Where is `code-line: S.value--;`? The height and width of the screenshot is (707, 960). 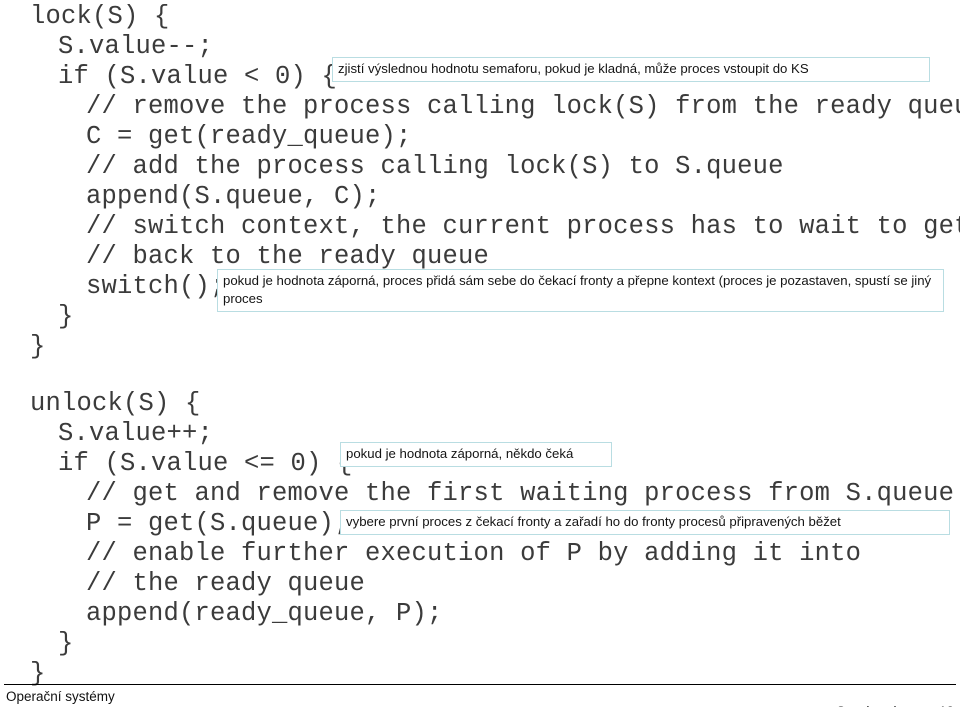 code-line: S.value--; is located at coordinates (136, 46).